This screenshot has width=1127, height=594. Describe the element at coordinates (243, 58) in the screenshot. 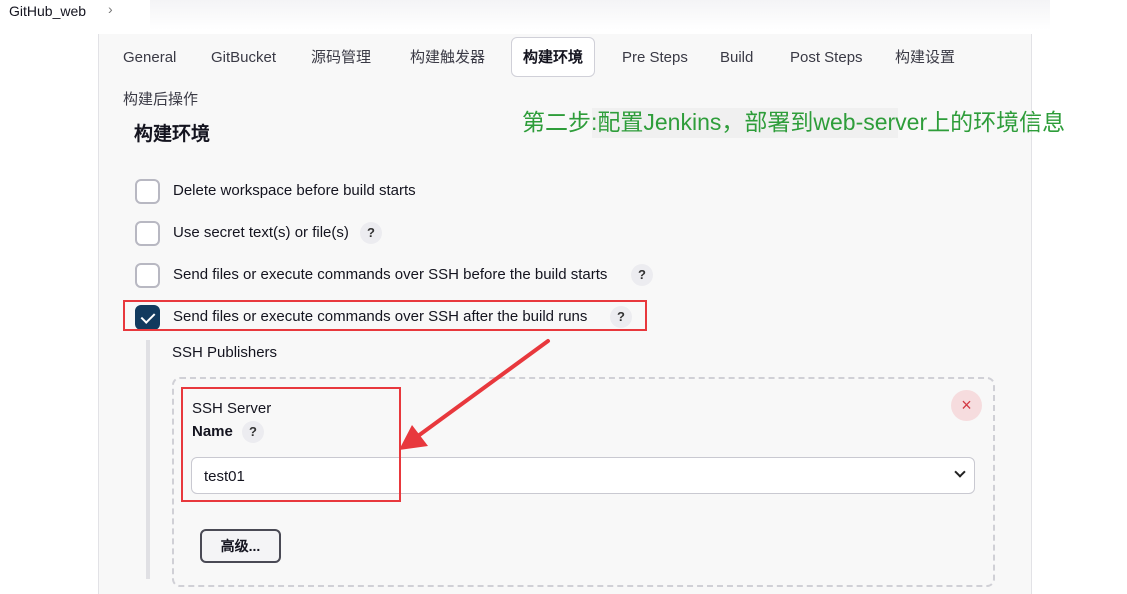

I see `tab-gitbucket: GitBucket` at that location.